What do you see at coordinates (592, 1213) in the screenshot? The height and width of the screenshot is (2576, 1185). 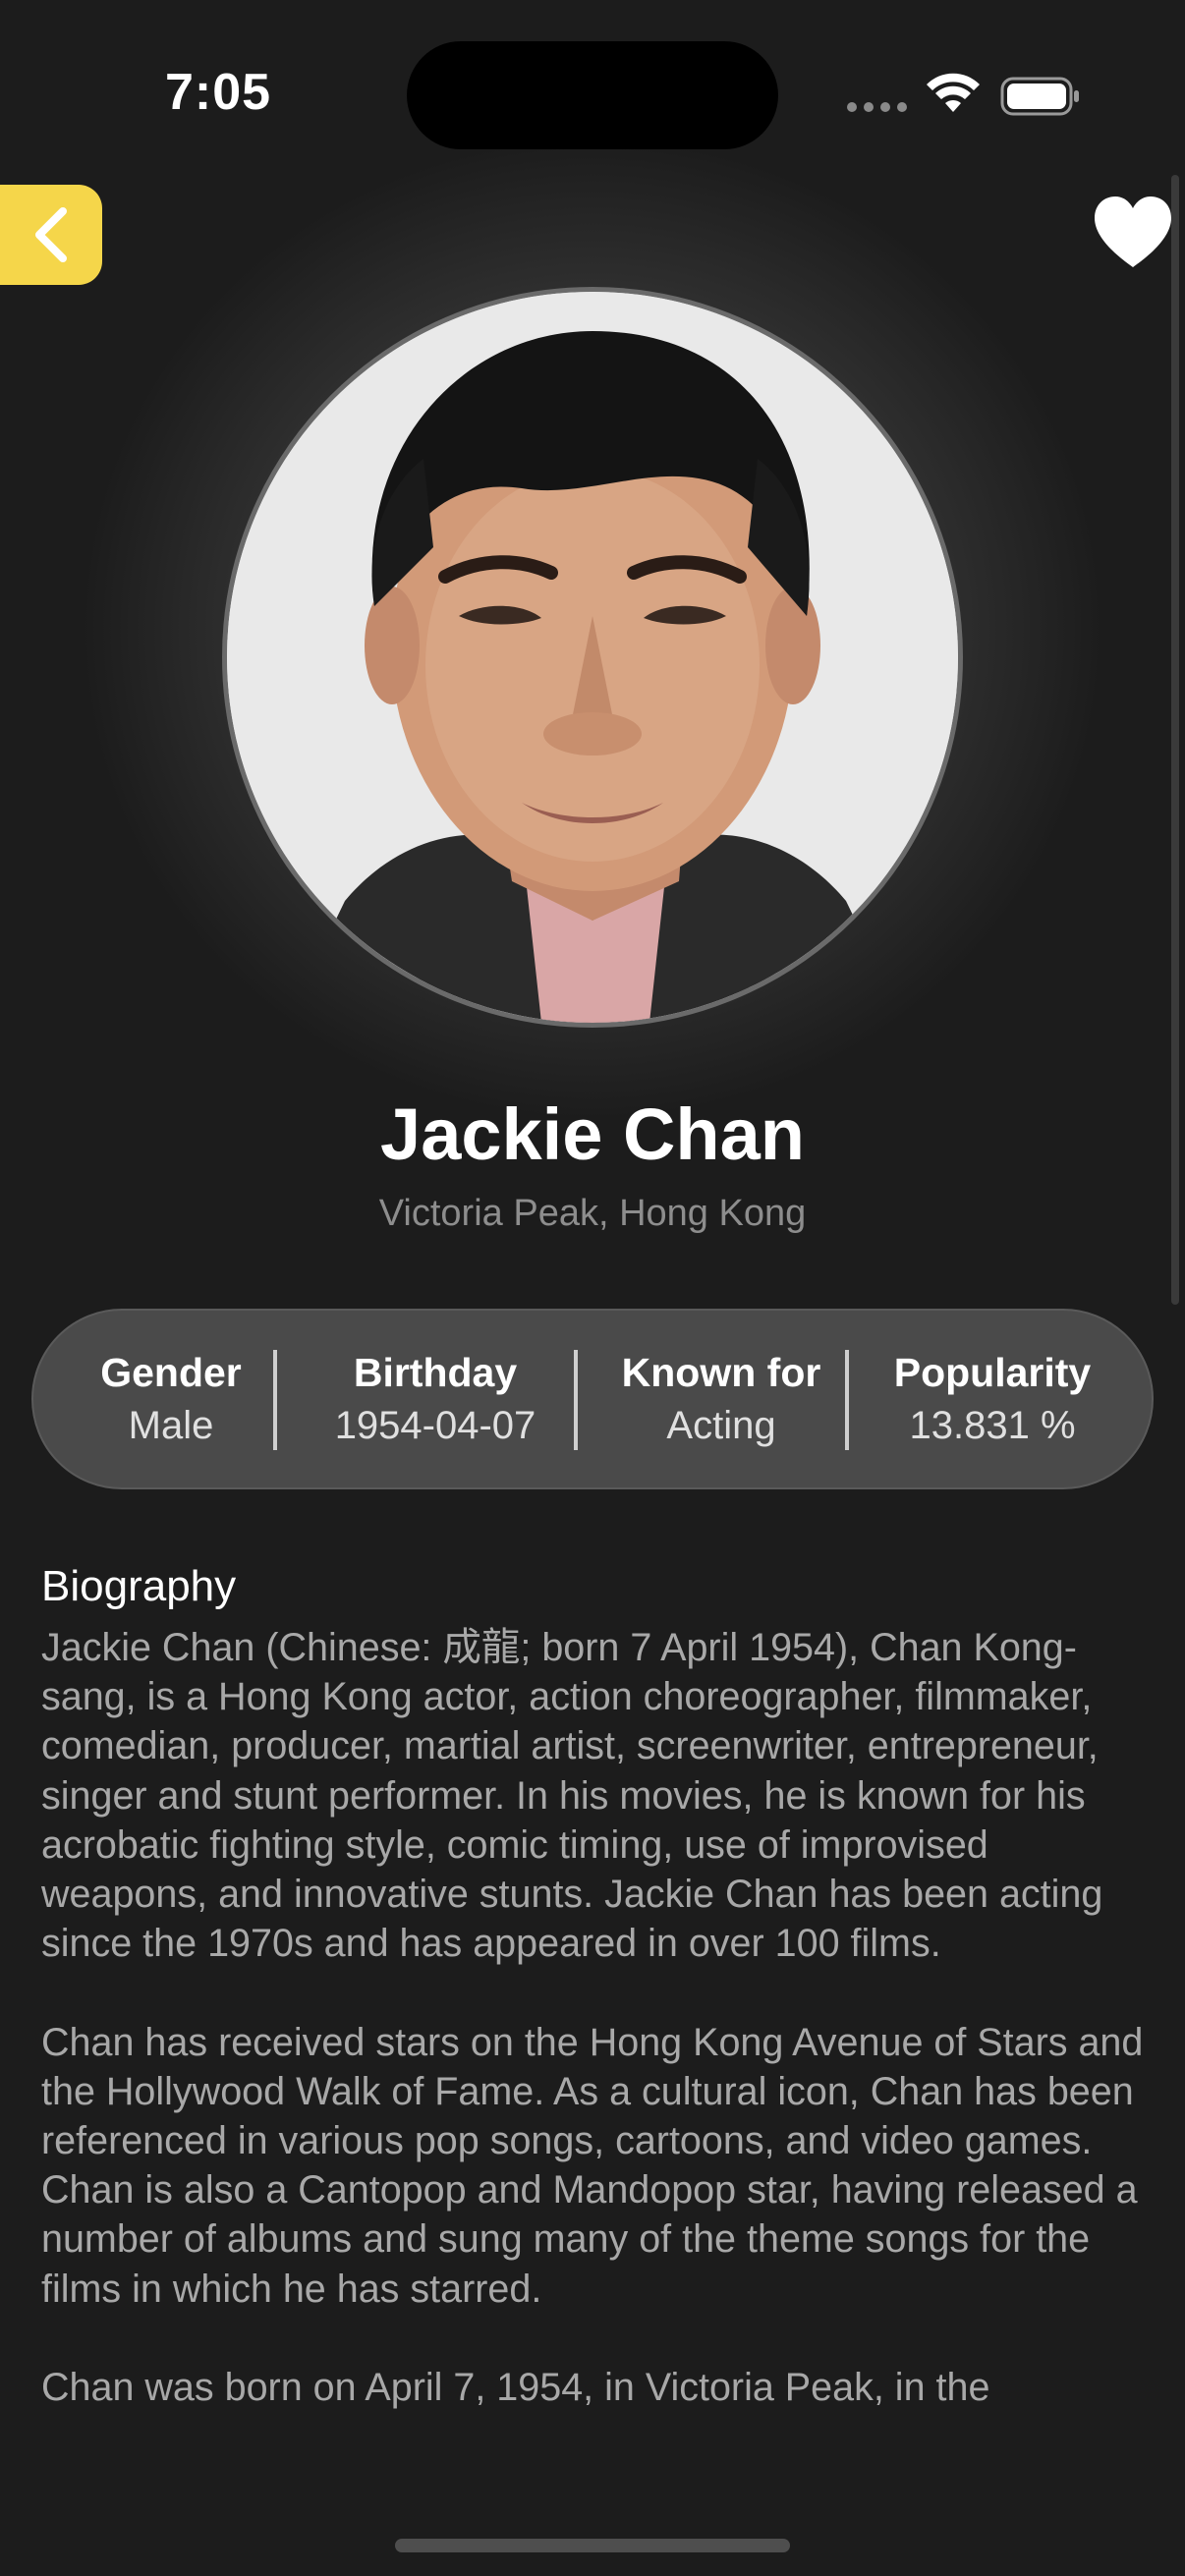 I see `place-of-birth: Victoria Peak, Hong Kong` at bounding box center [592, 1213].